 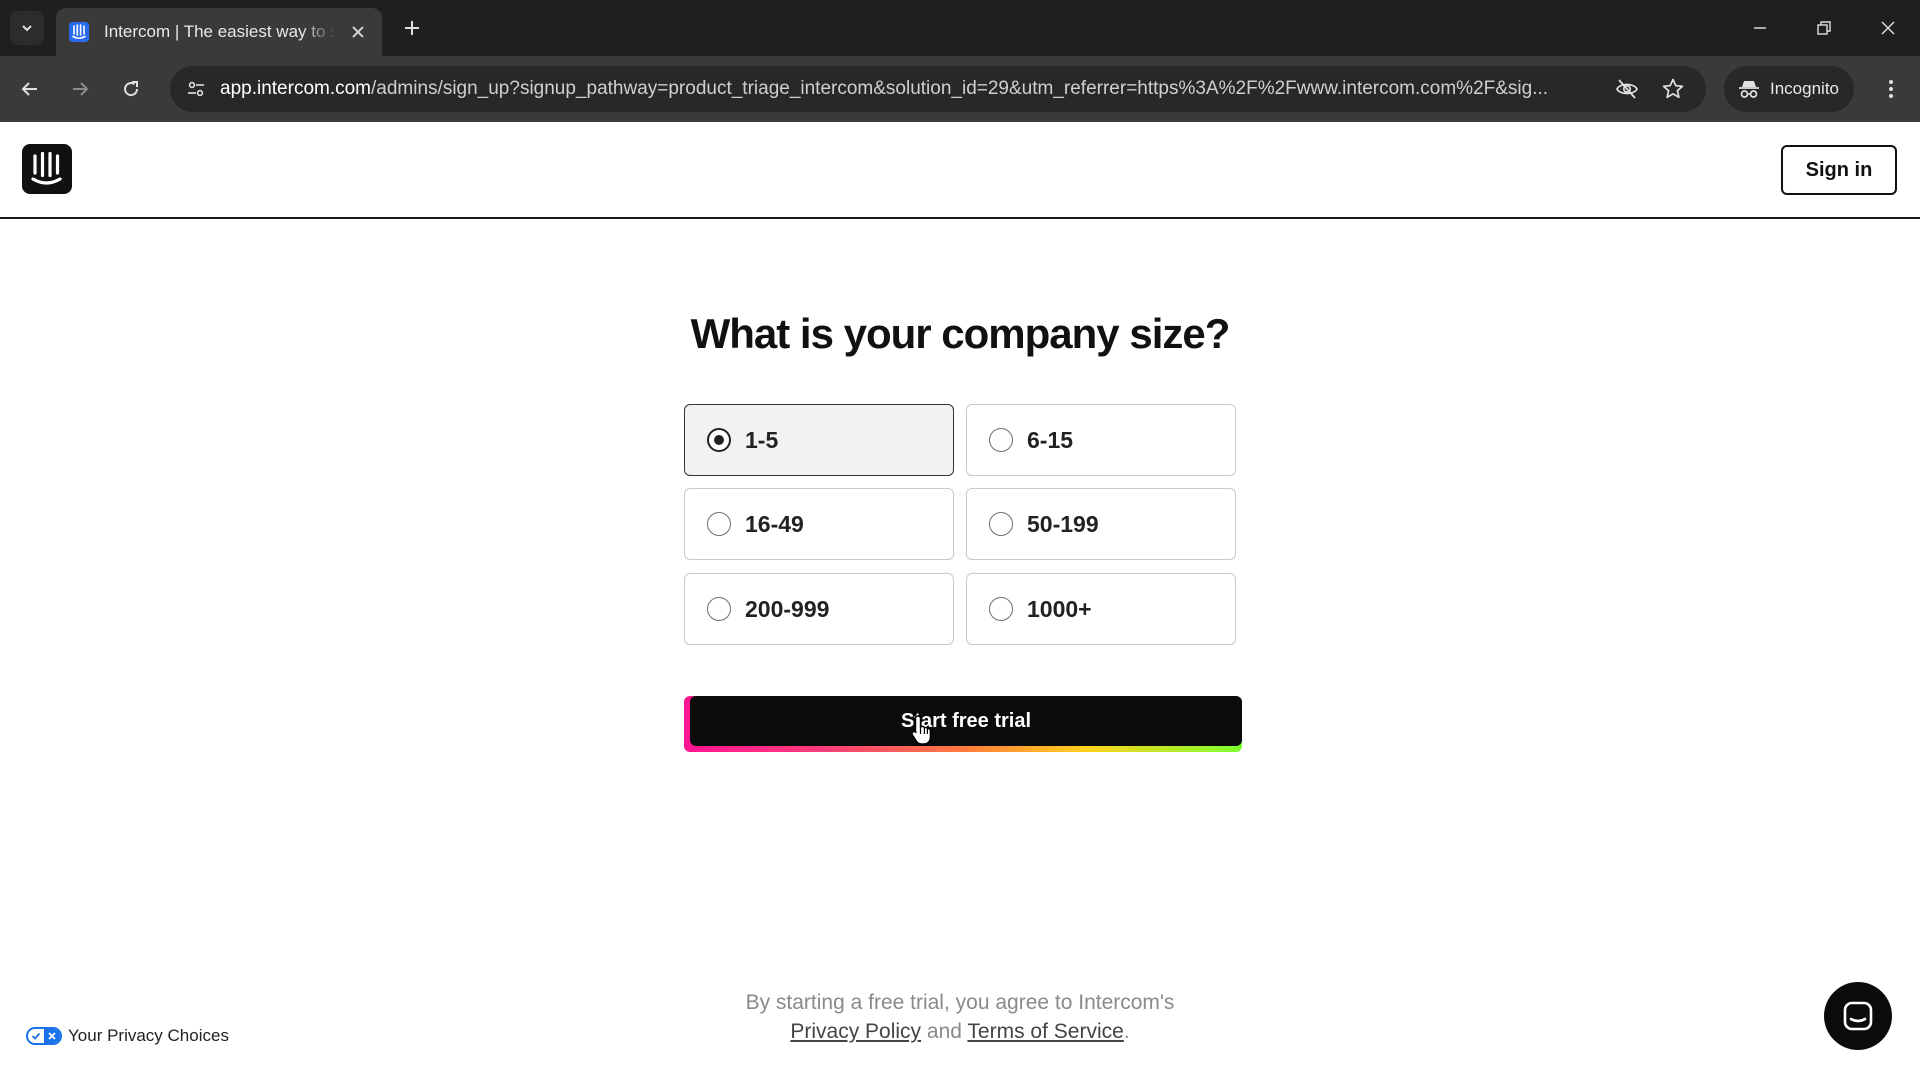 I want to click on site-info-button, so click(x=196, y=89).